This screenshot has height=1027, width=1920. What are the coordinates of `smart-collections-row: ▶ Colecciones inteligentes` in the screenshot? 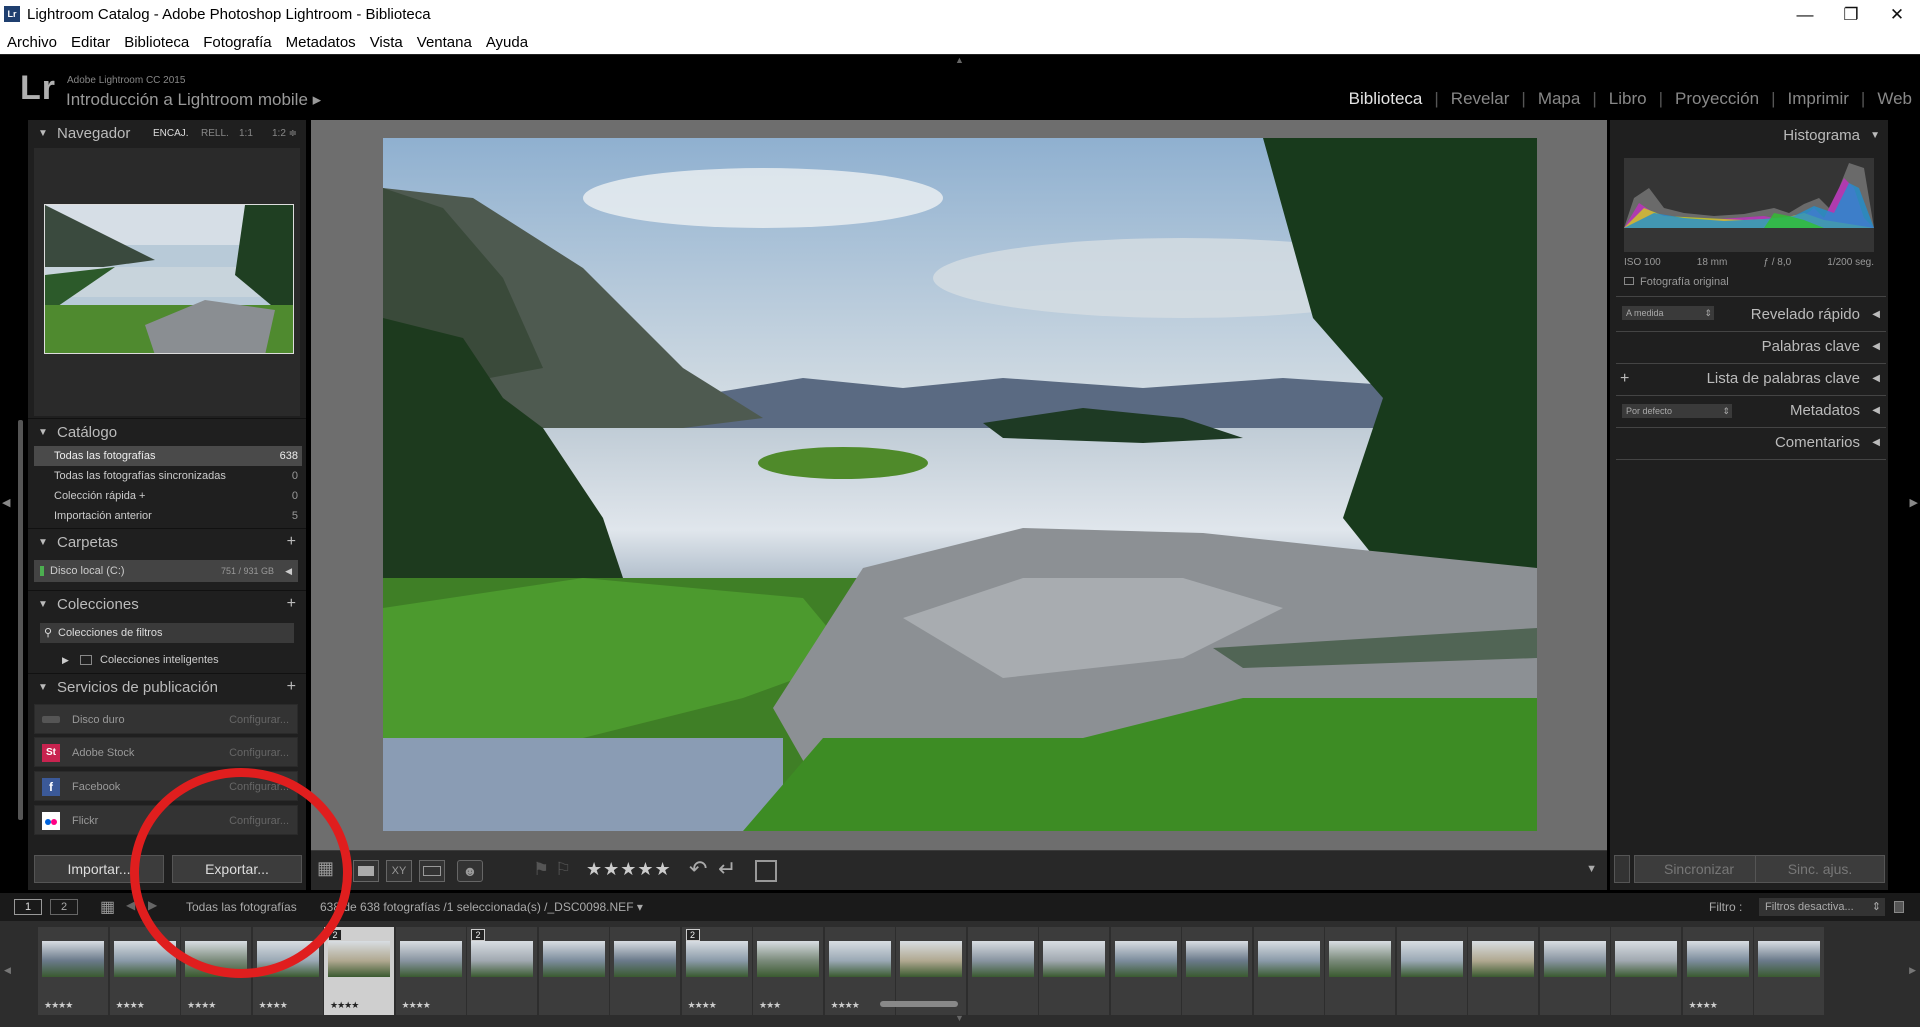 It's located at (166, 660).